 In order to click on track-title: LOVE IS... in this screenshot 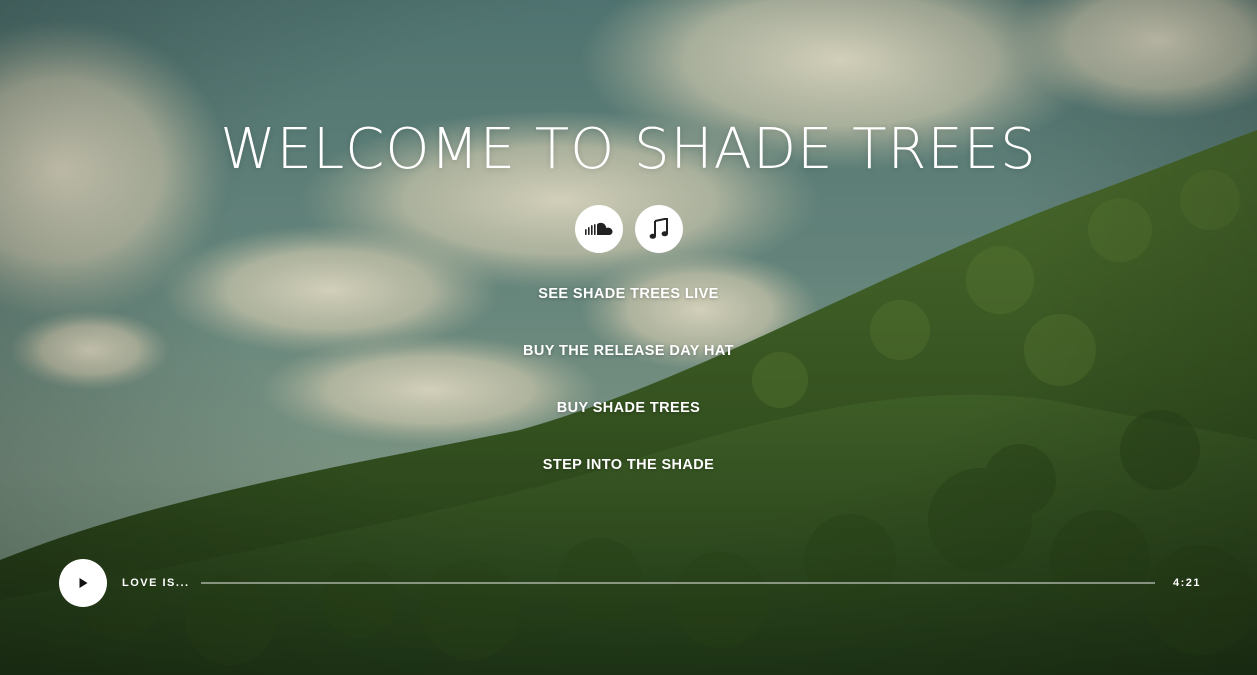, I will do `click(156, 583)`.